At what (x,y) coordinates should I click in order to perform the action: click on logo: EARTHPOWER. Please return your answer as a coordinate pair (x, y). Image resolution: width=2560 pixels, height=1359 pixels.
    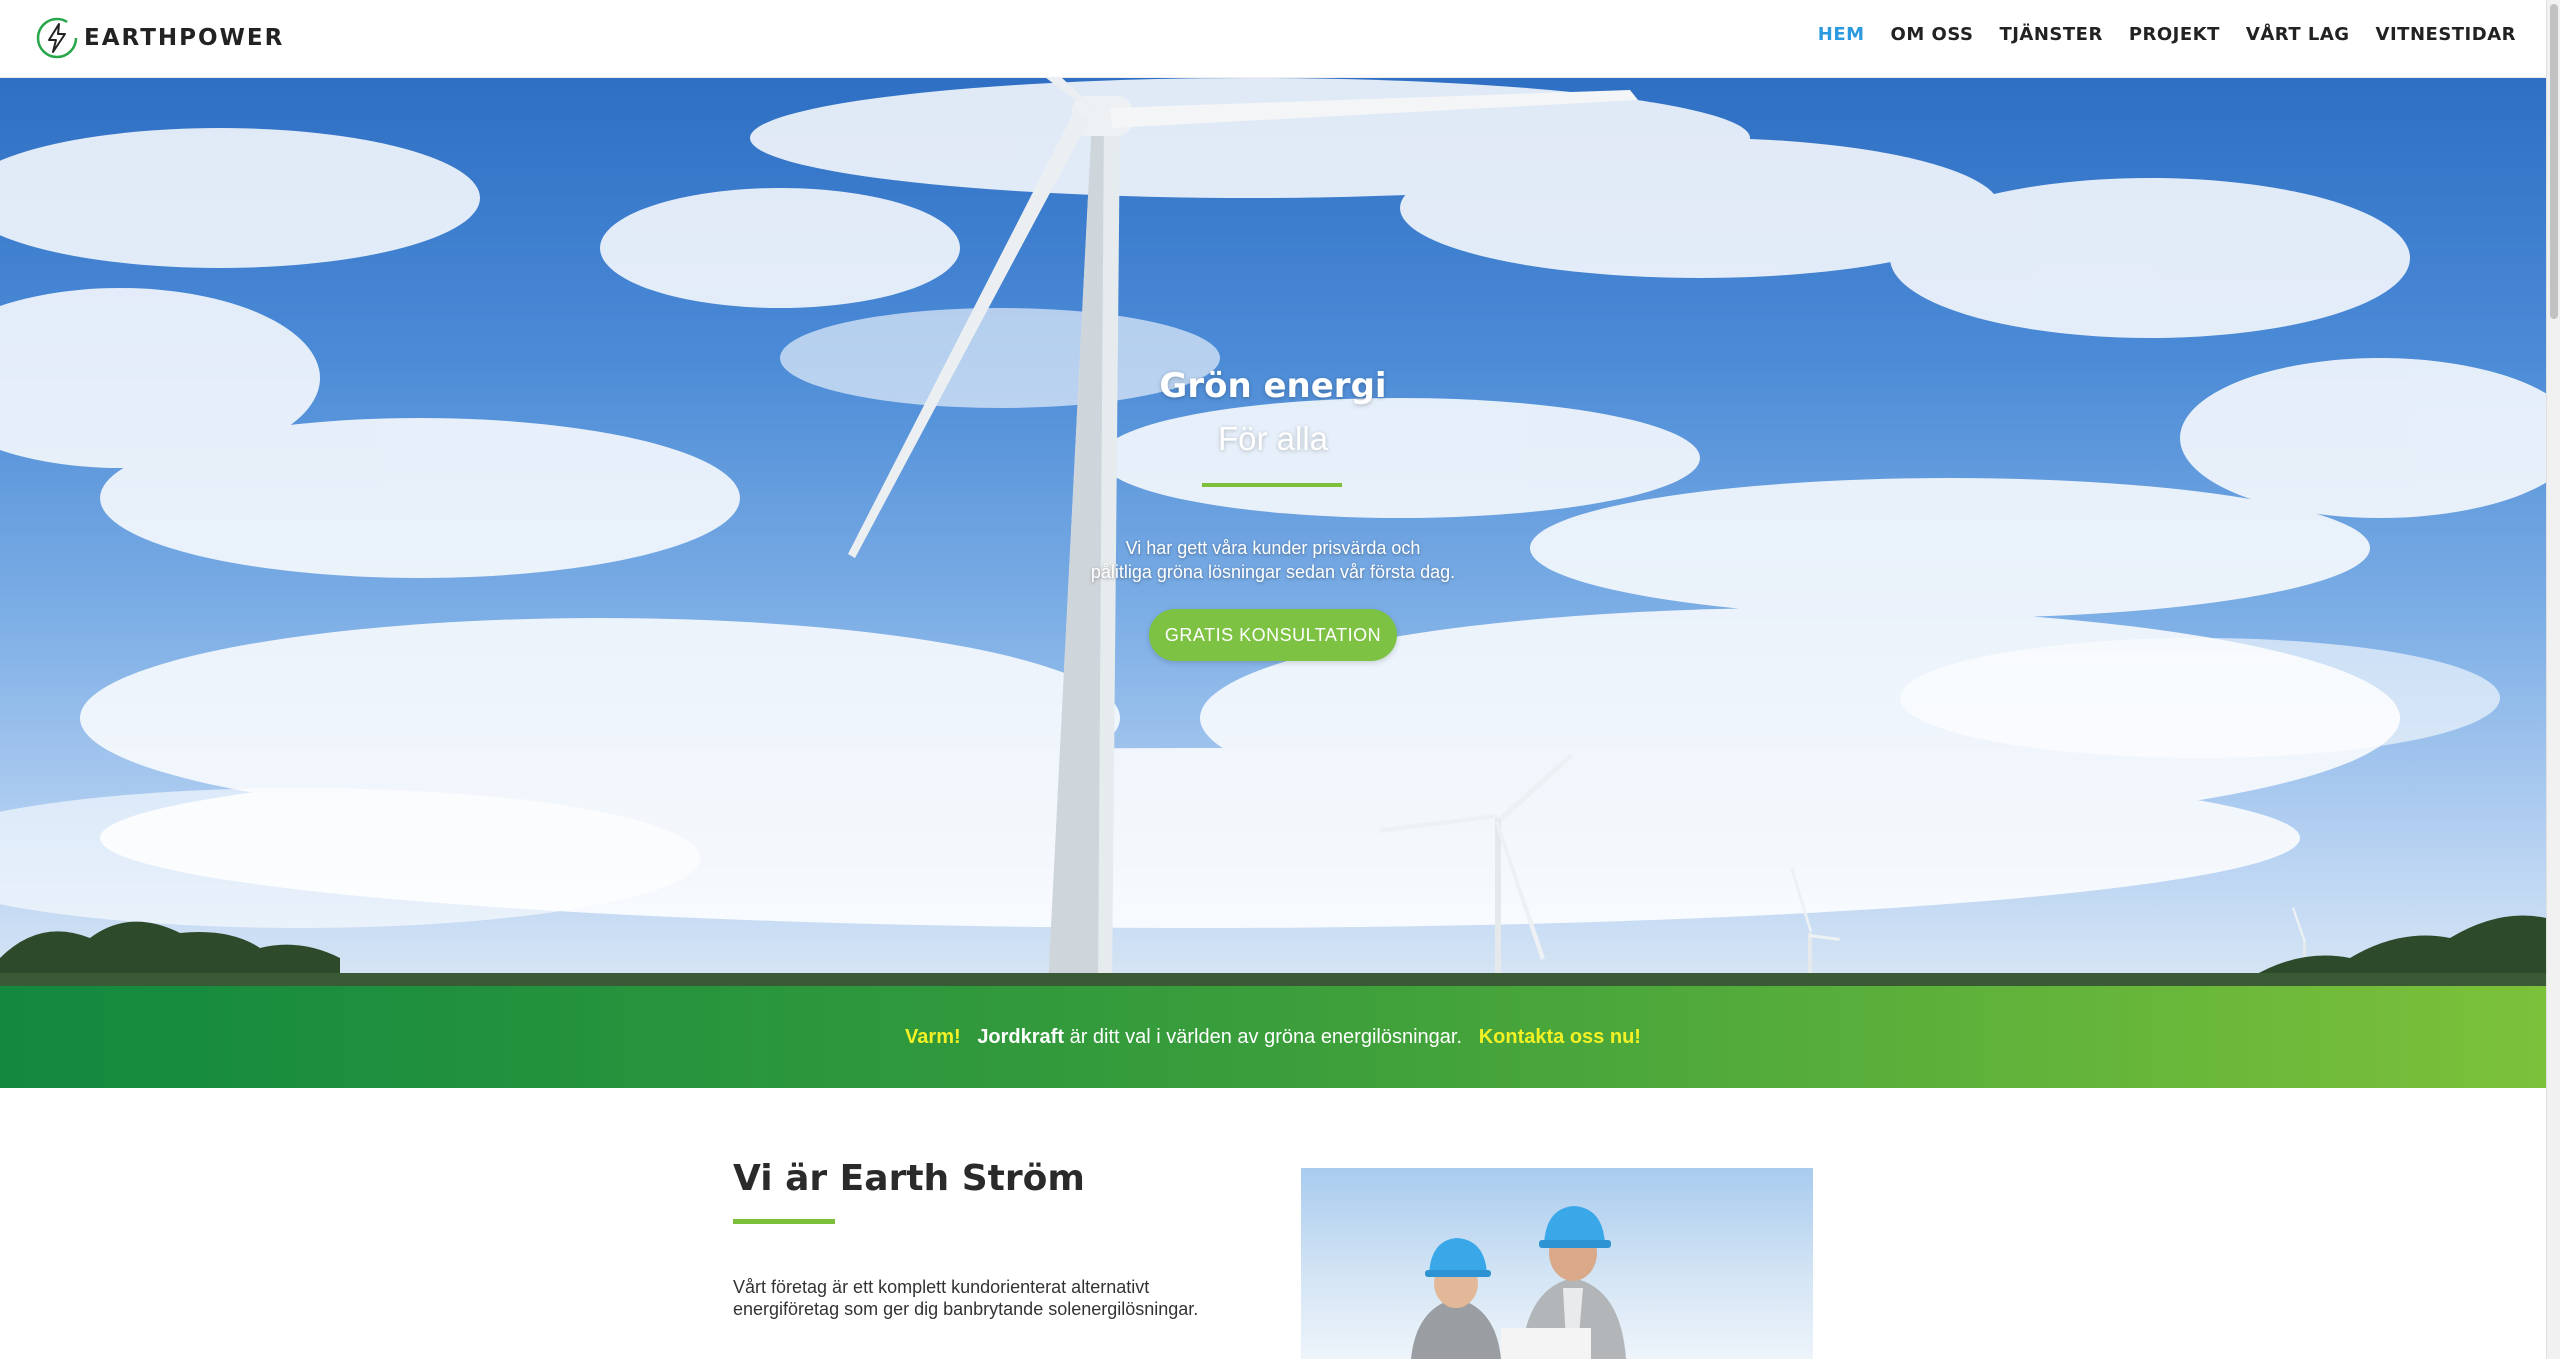
    Looking at the image, I should click on (160, 38).